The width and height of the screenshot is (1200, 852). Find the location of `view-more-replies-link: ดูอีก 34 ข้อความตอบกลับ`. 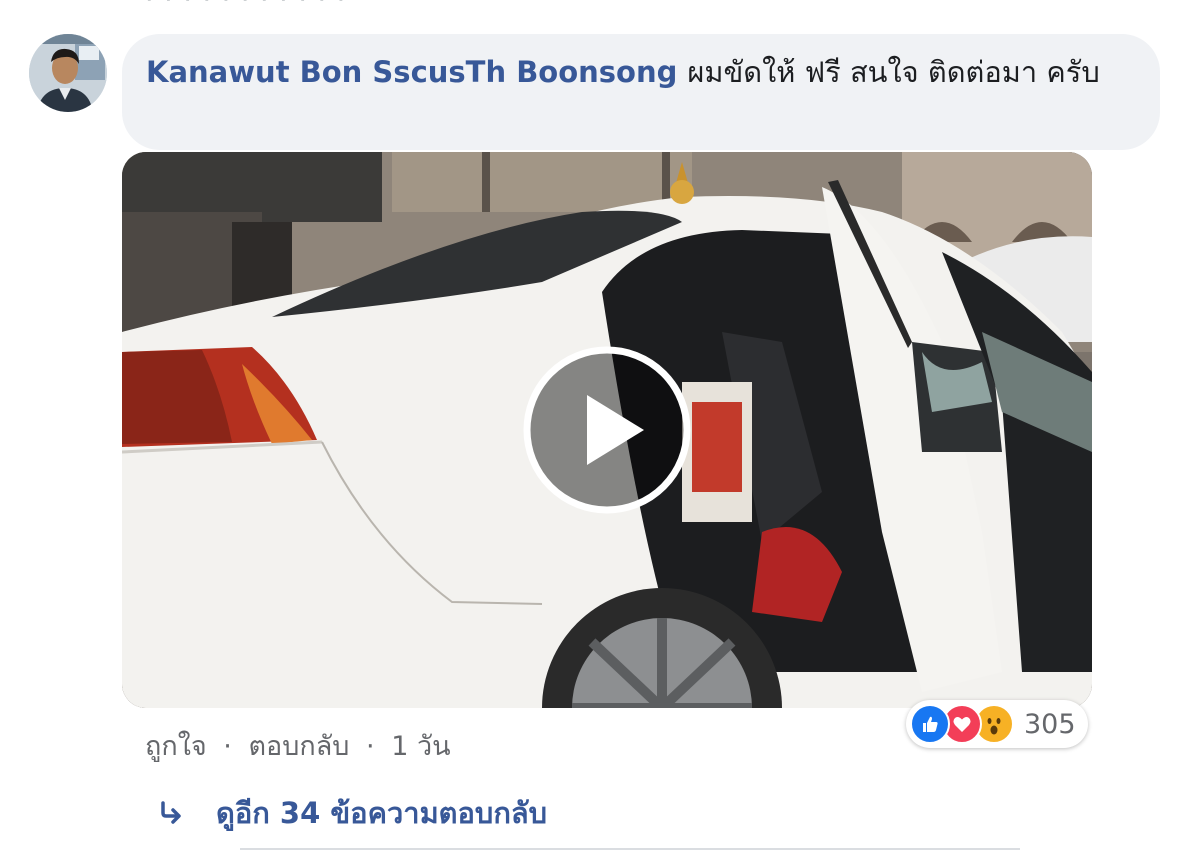

view-more-replies-link: ดูอีก 34 ข้อความตอบกลับ is located at coordinates (352, 813).